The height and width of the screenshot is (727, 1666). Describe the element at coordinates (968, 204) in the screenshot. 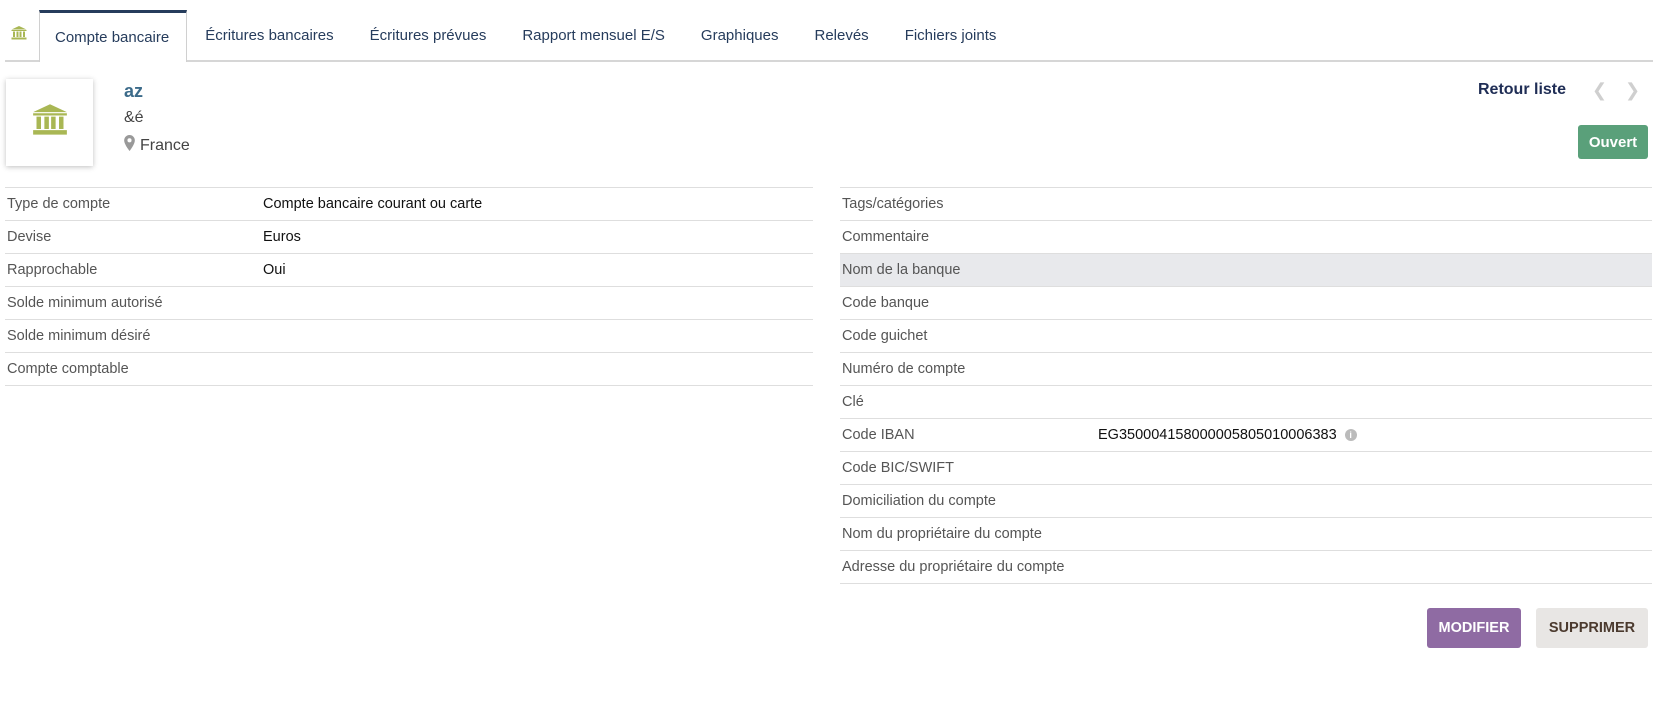

I see `field-label: Tags/catégories` at that location.